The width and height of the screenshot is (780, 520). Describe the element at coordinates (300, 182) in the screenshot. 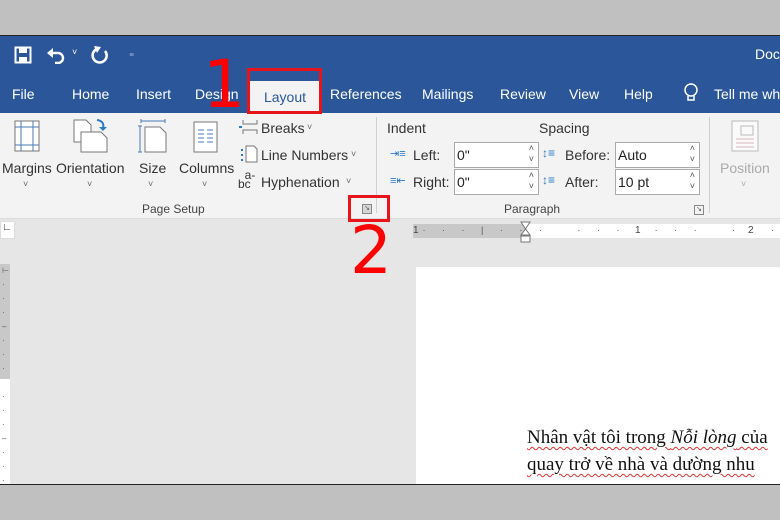

I see `hyphenation-button: Hyphenation` at that location.